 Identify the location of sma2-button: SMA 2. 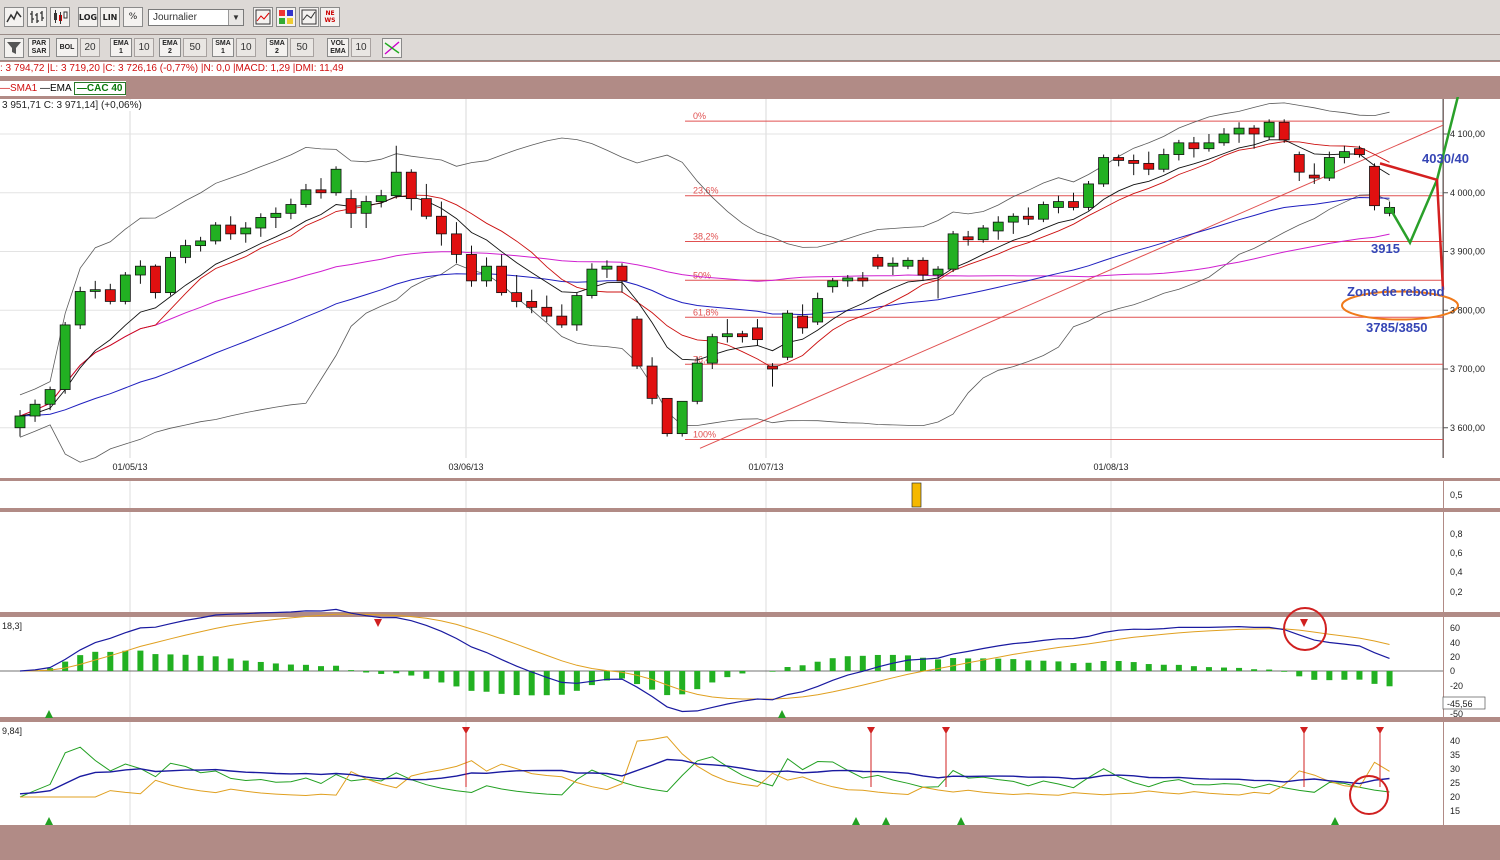
(277, 47).